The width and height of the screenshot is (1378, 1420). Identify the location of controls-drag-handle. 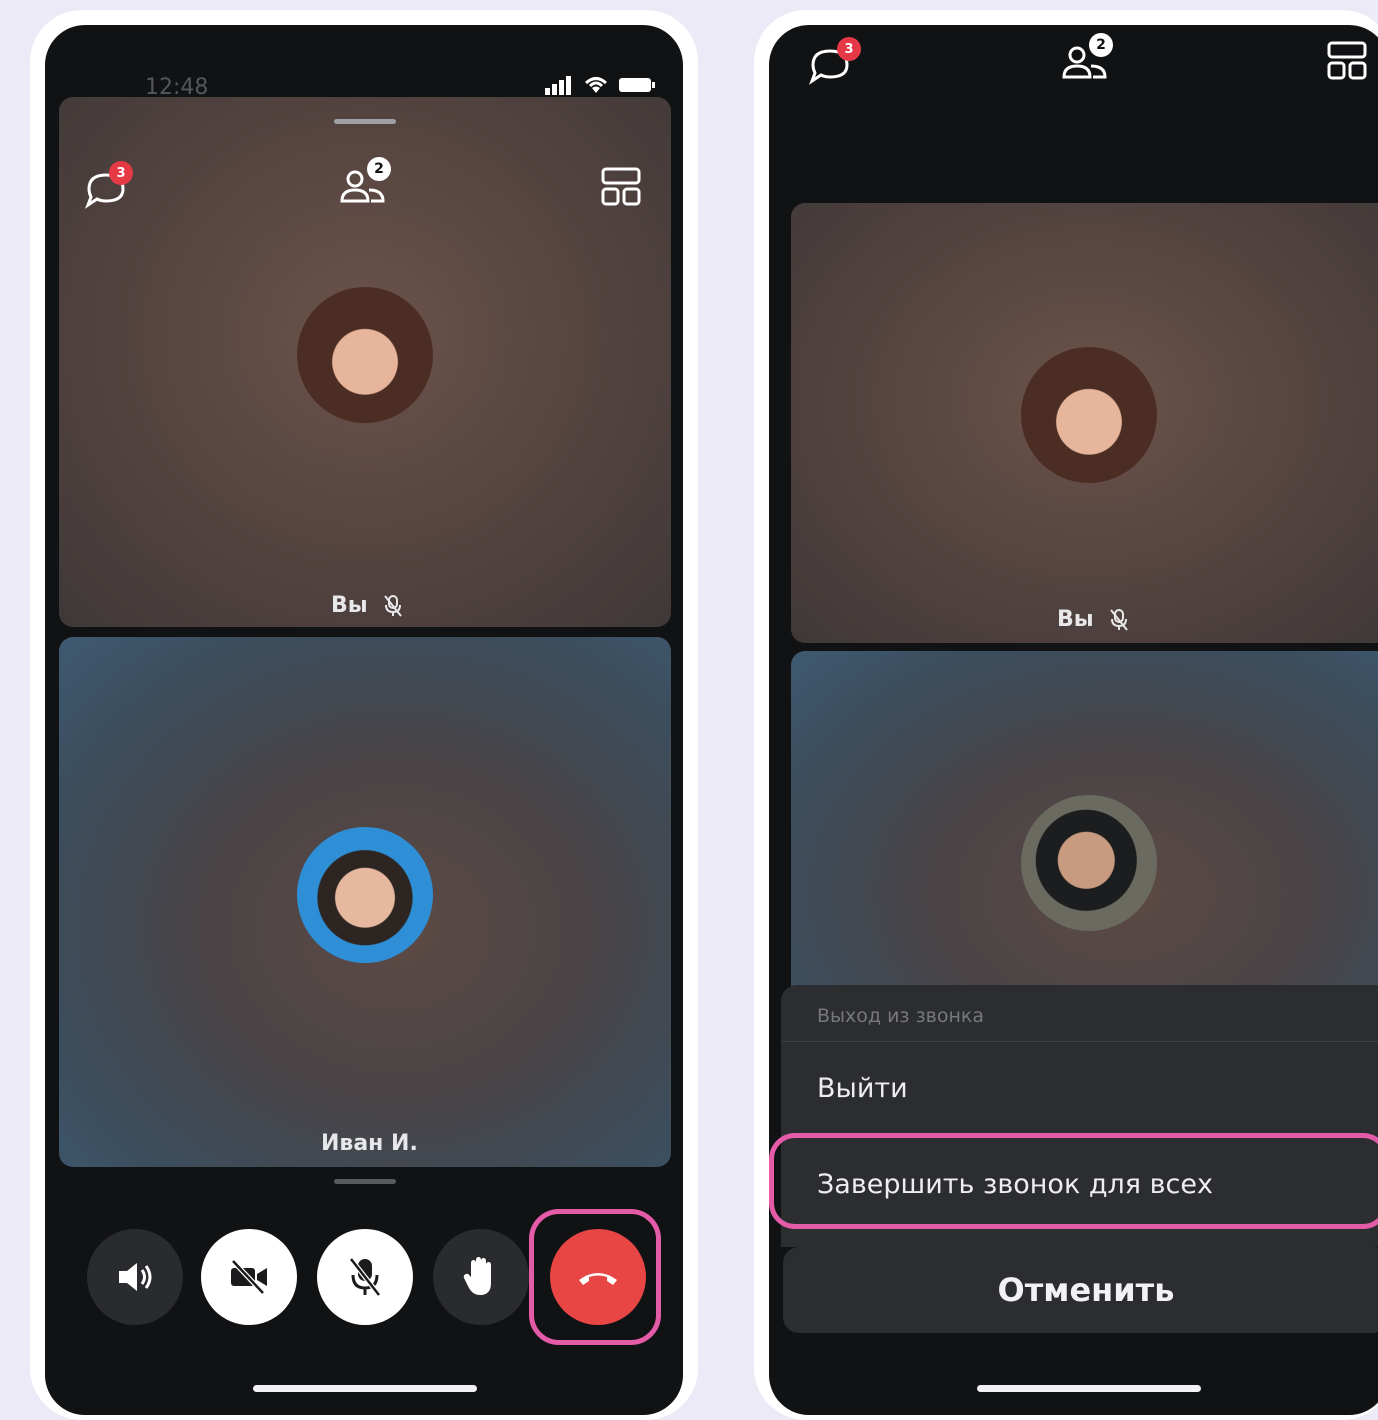
(365, 1181).